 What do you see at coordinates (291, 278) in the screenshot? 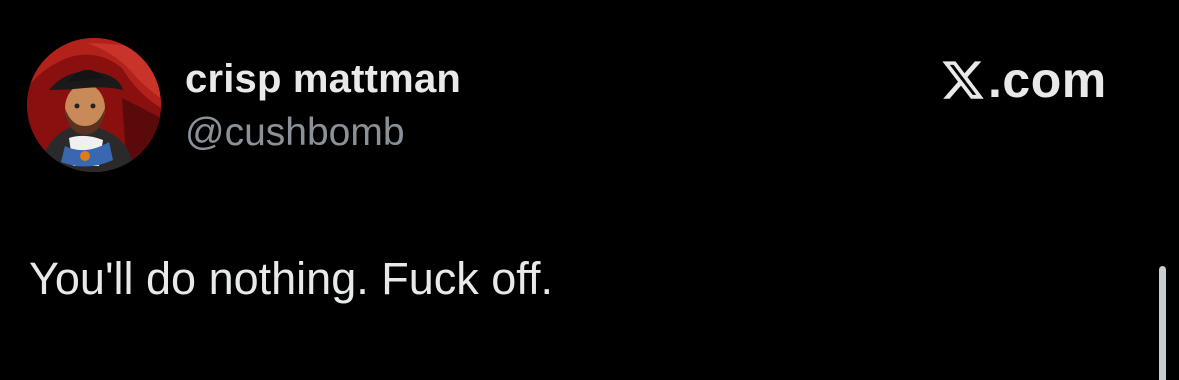
I see `tweet-text: You'll do nothing. Fuck off.` at bounding box center [291, 278].